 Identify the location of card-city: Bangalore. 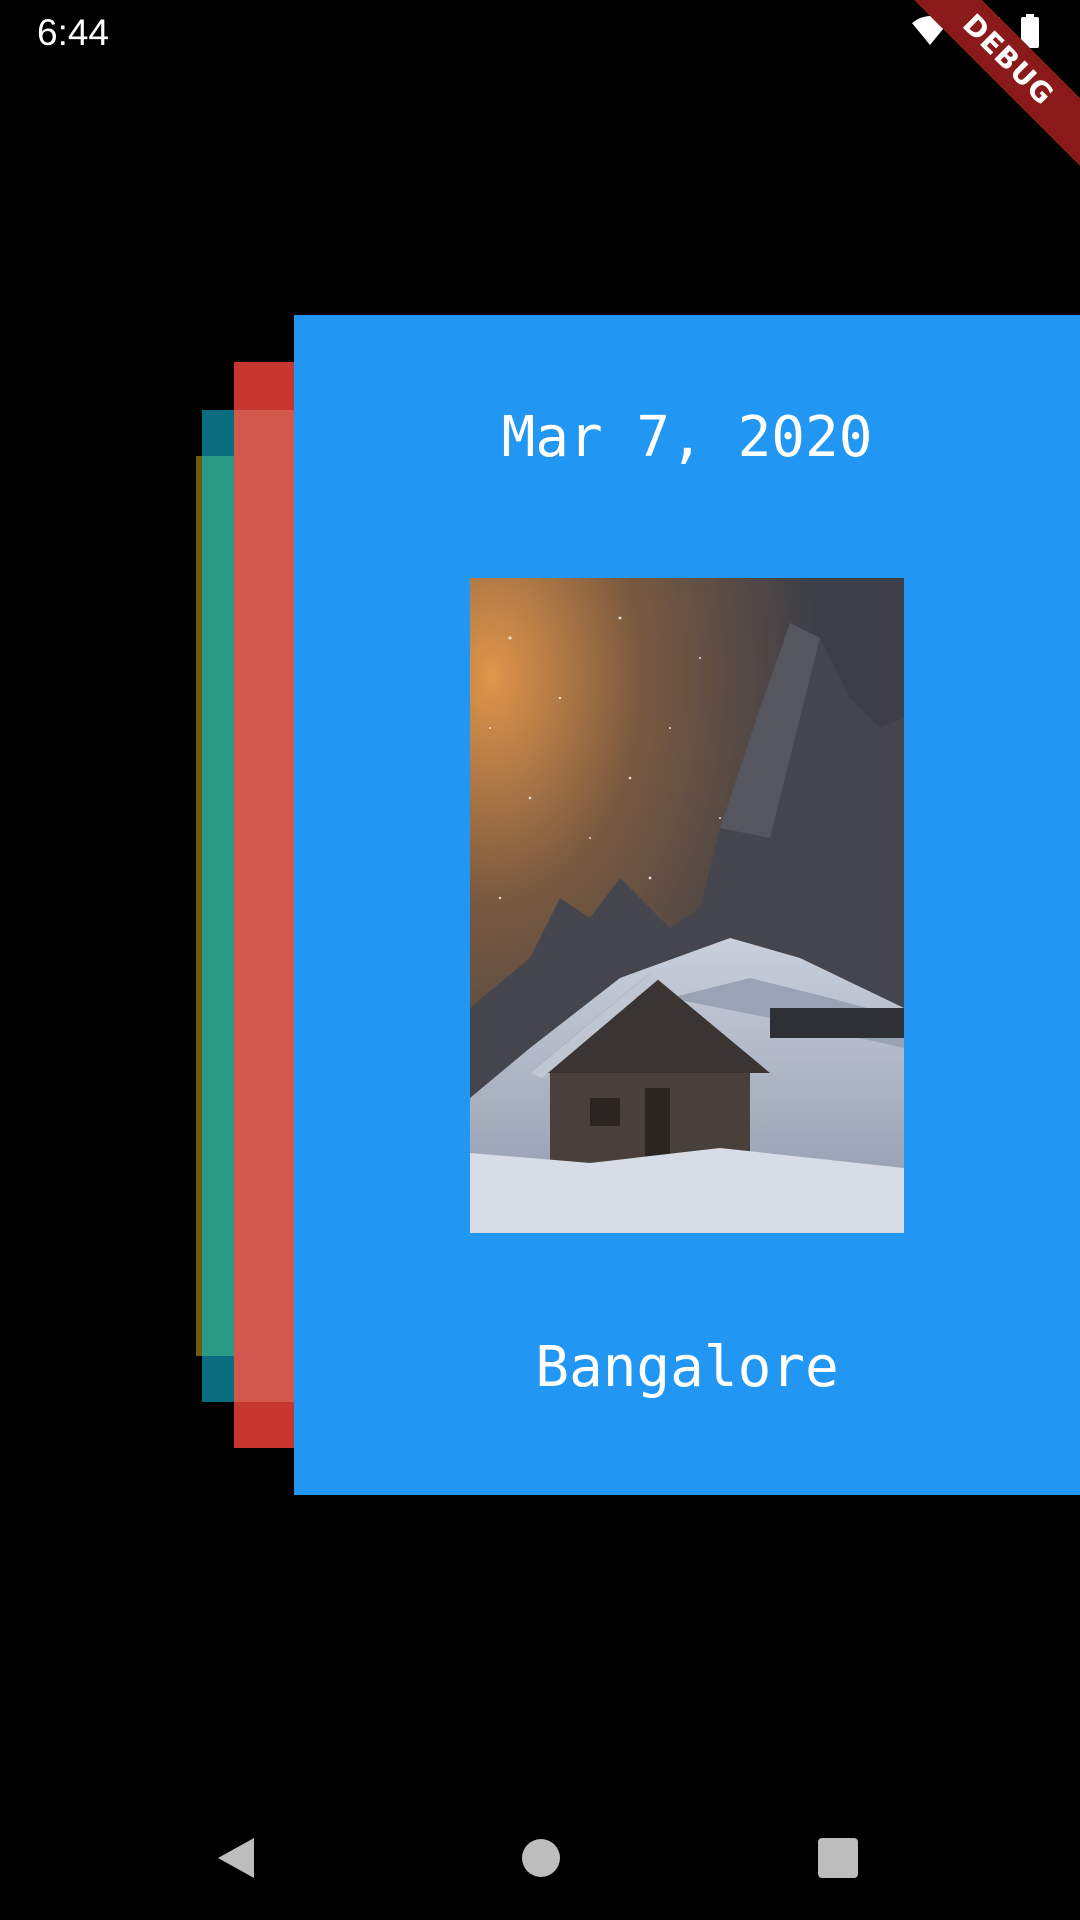
(687, 1367).